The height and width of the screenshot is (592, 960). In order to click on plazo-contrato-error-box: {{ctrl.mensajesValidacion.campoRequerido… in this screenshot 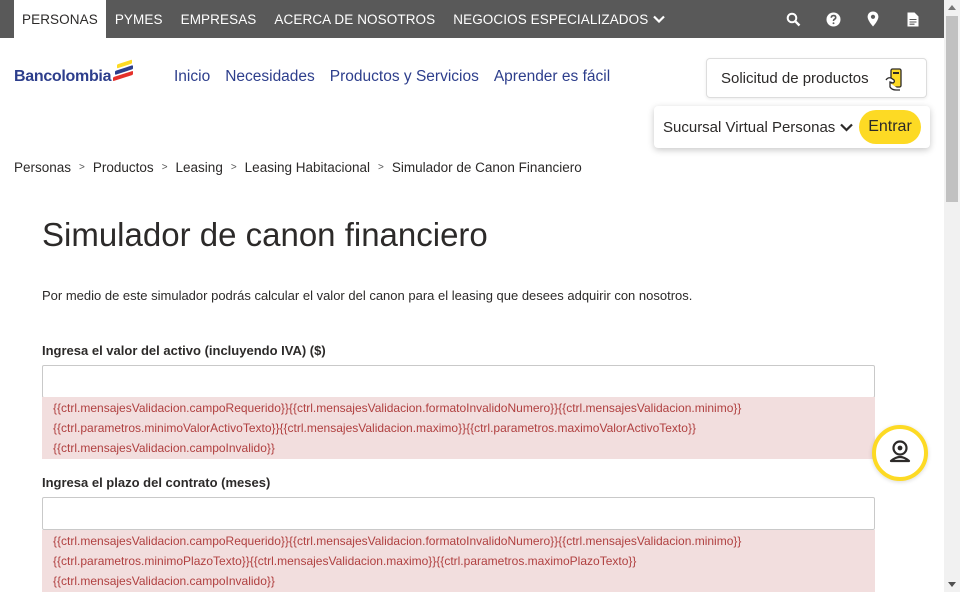, I will do `click(458, 561)`.